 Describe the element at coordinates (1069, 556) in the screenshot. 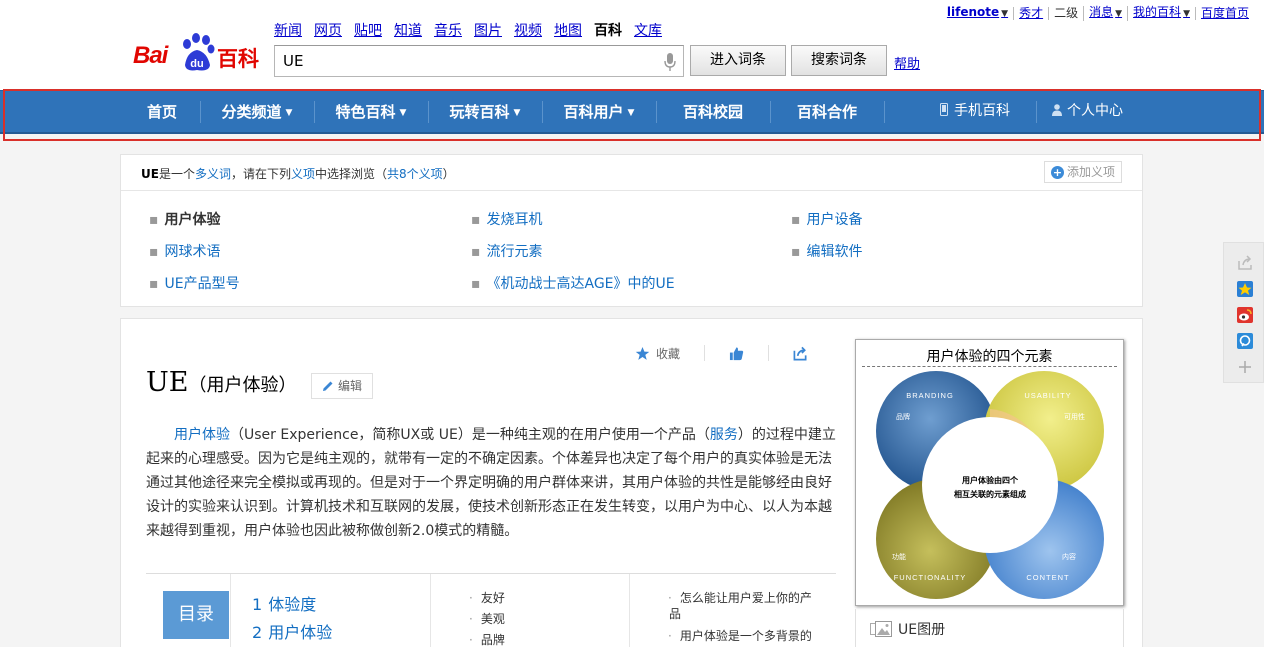

I see `svg-text: 内容` at that location.